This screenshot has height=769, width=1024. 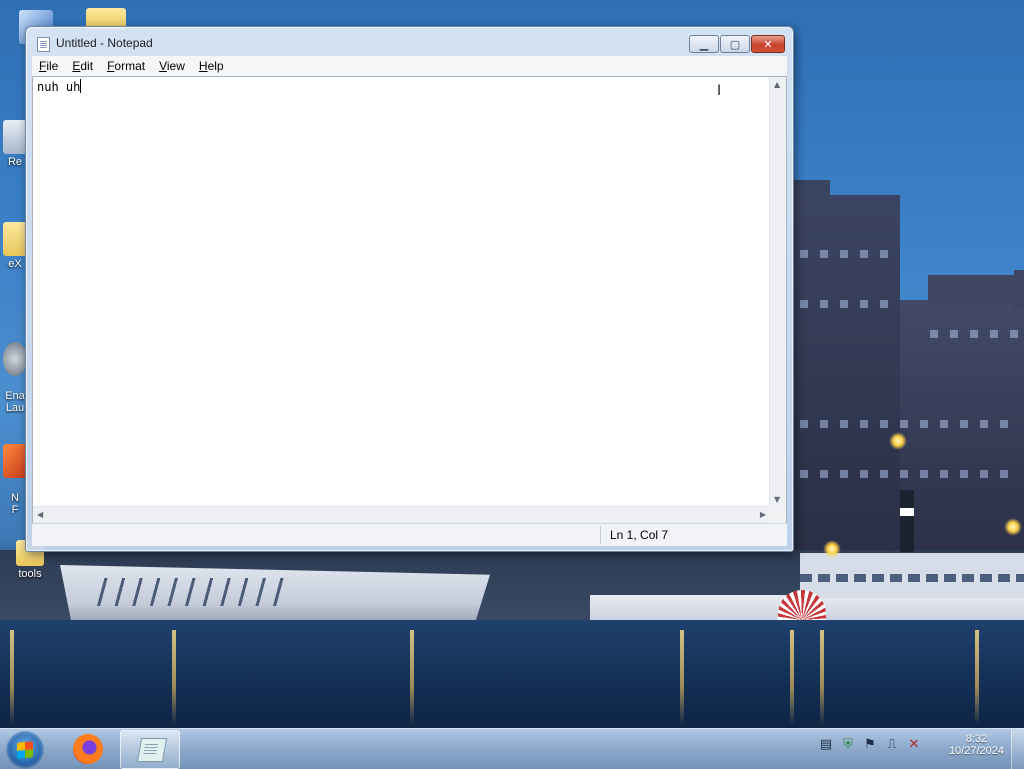 I want to click on menu-view-label: iew, so click(x=175, y=66).